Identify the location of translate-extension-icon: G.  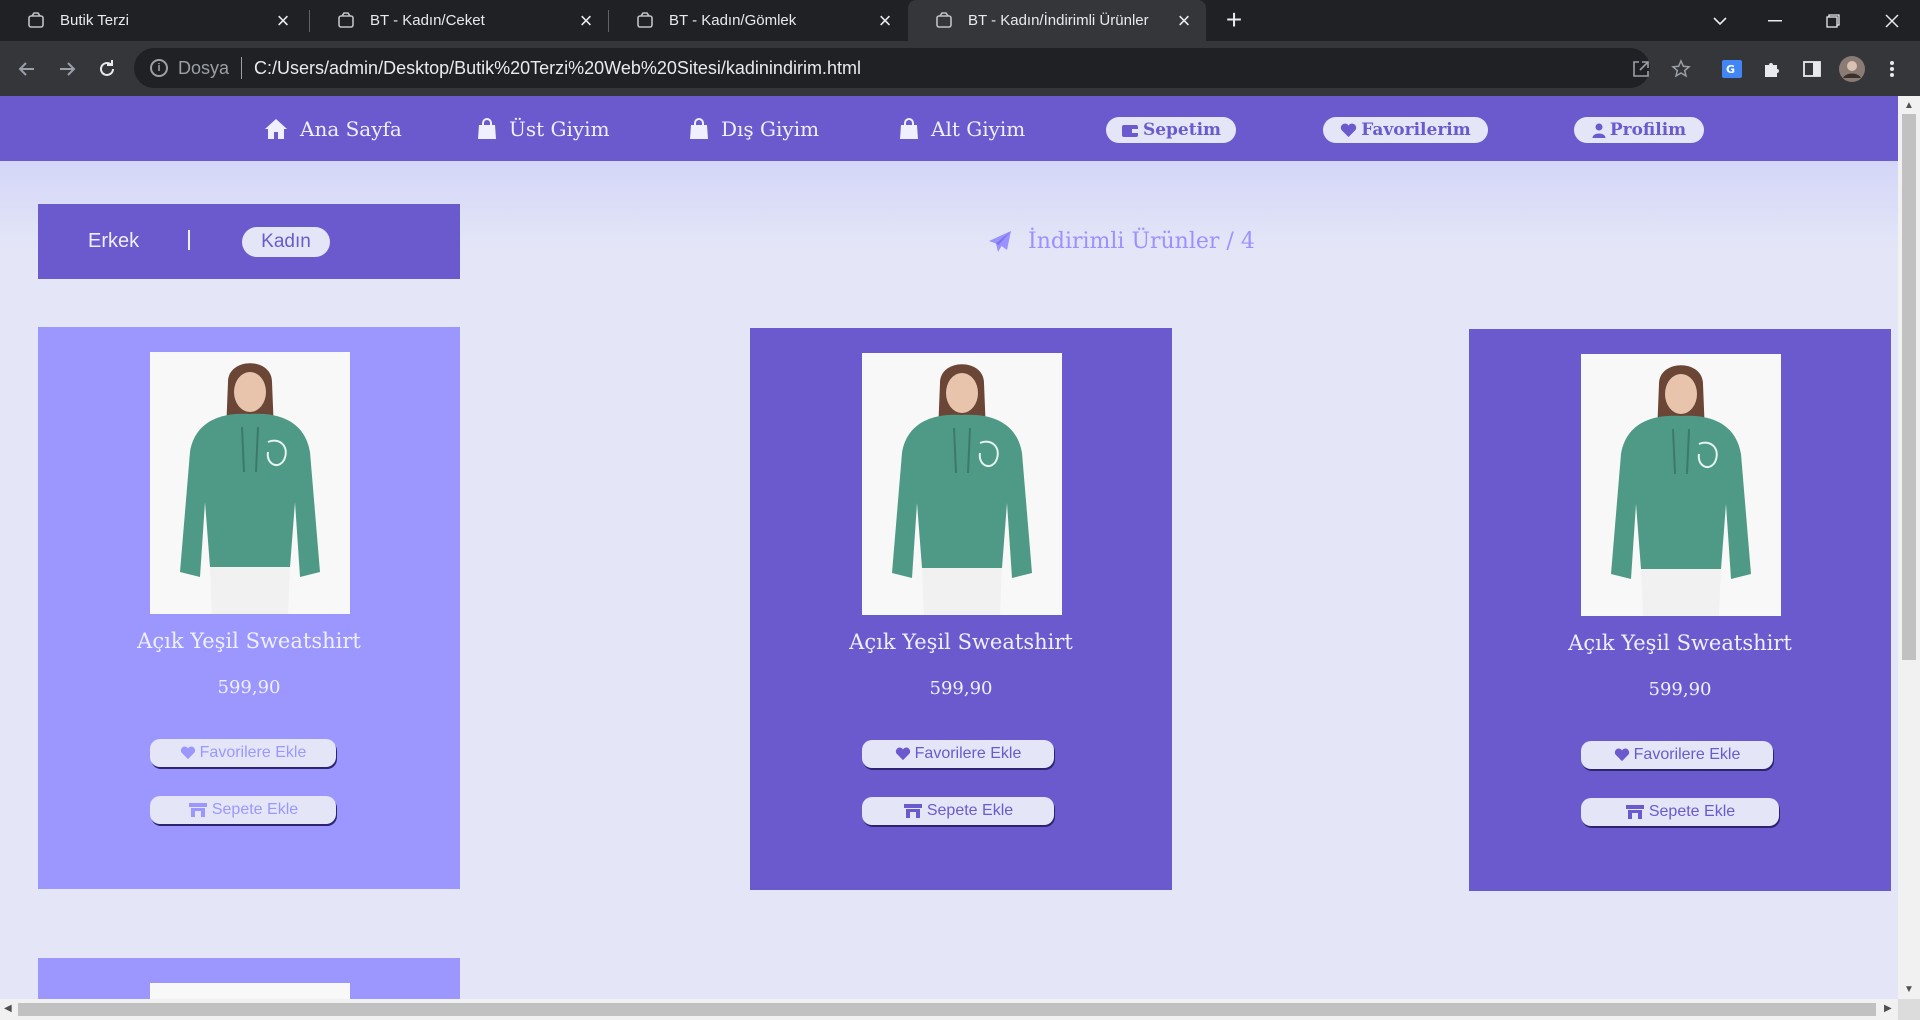
(1732, 69).